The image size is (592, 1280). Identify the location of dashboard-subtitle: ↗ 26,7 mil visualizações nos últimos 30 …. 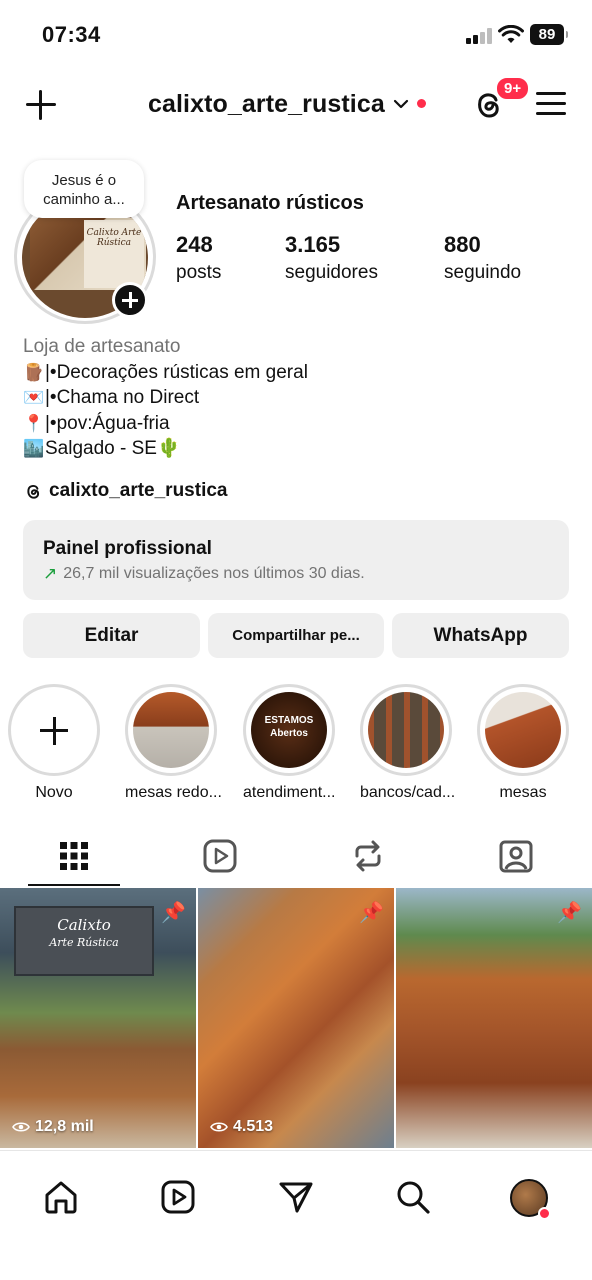
(204, 573).